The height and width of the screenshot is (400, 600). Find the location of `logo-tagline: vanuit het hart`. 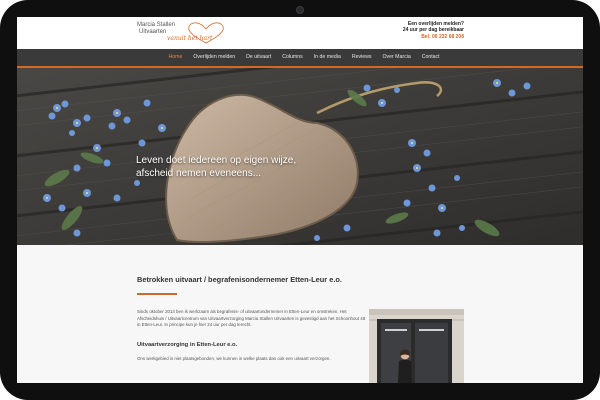

logo-tagline: vanuit het hart is located at coordinates (190, 38).